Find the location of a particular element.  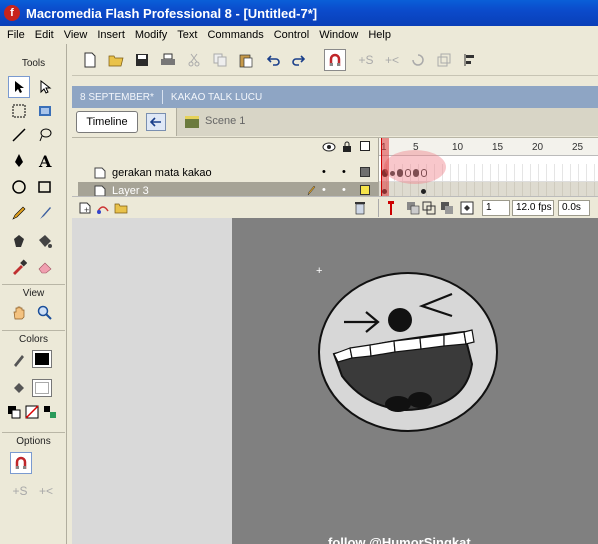

align-icon is located at coordinates (470, 60).